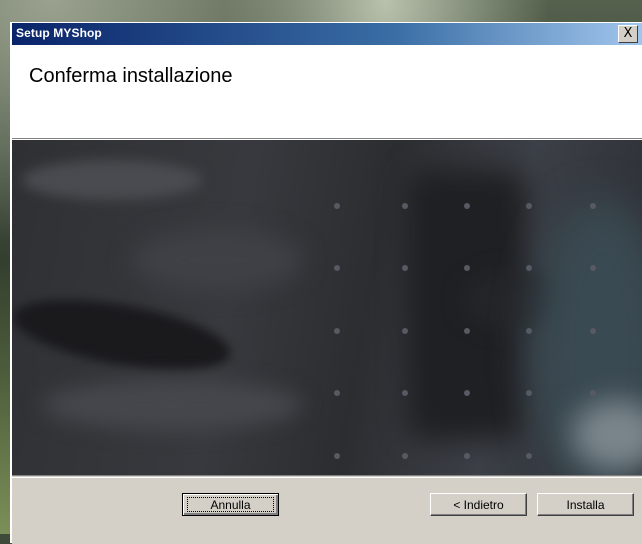  I want to click on install-button: Installa, so click(585, 504).